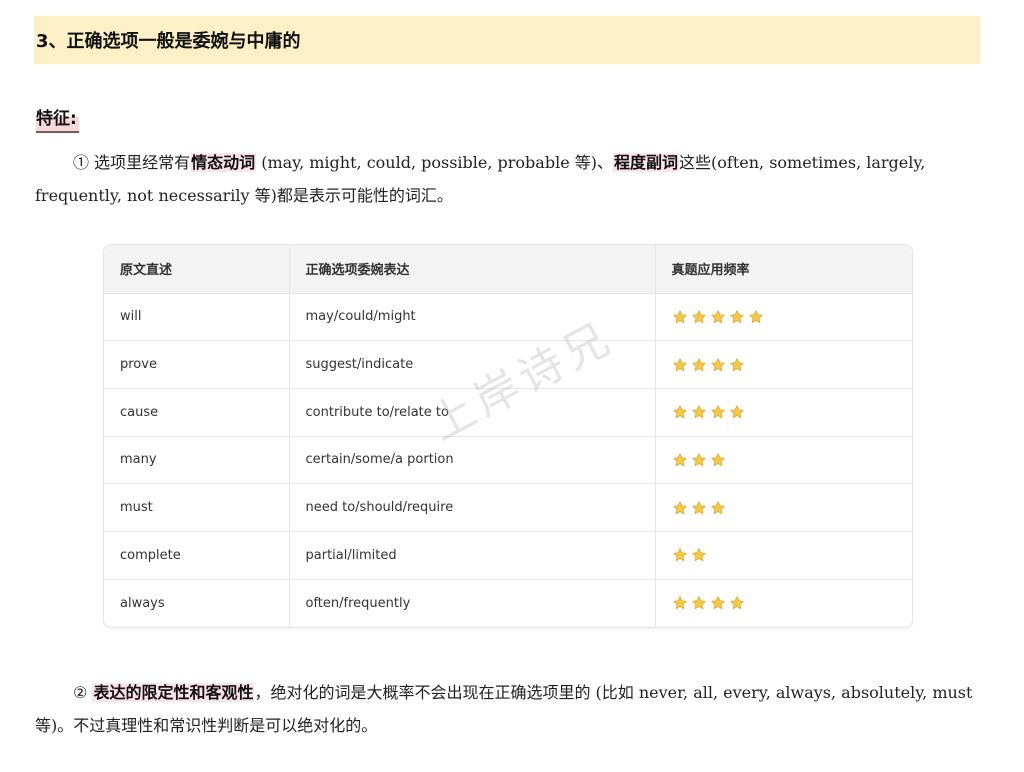 The height and width of the screenshot is (772, 1024). I want to click on cell-hedged: certain/some/a portion, so click(472, 460).